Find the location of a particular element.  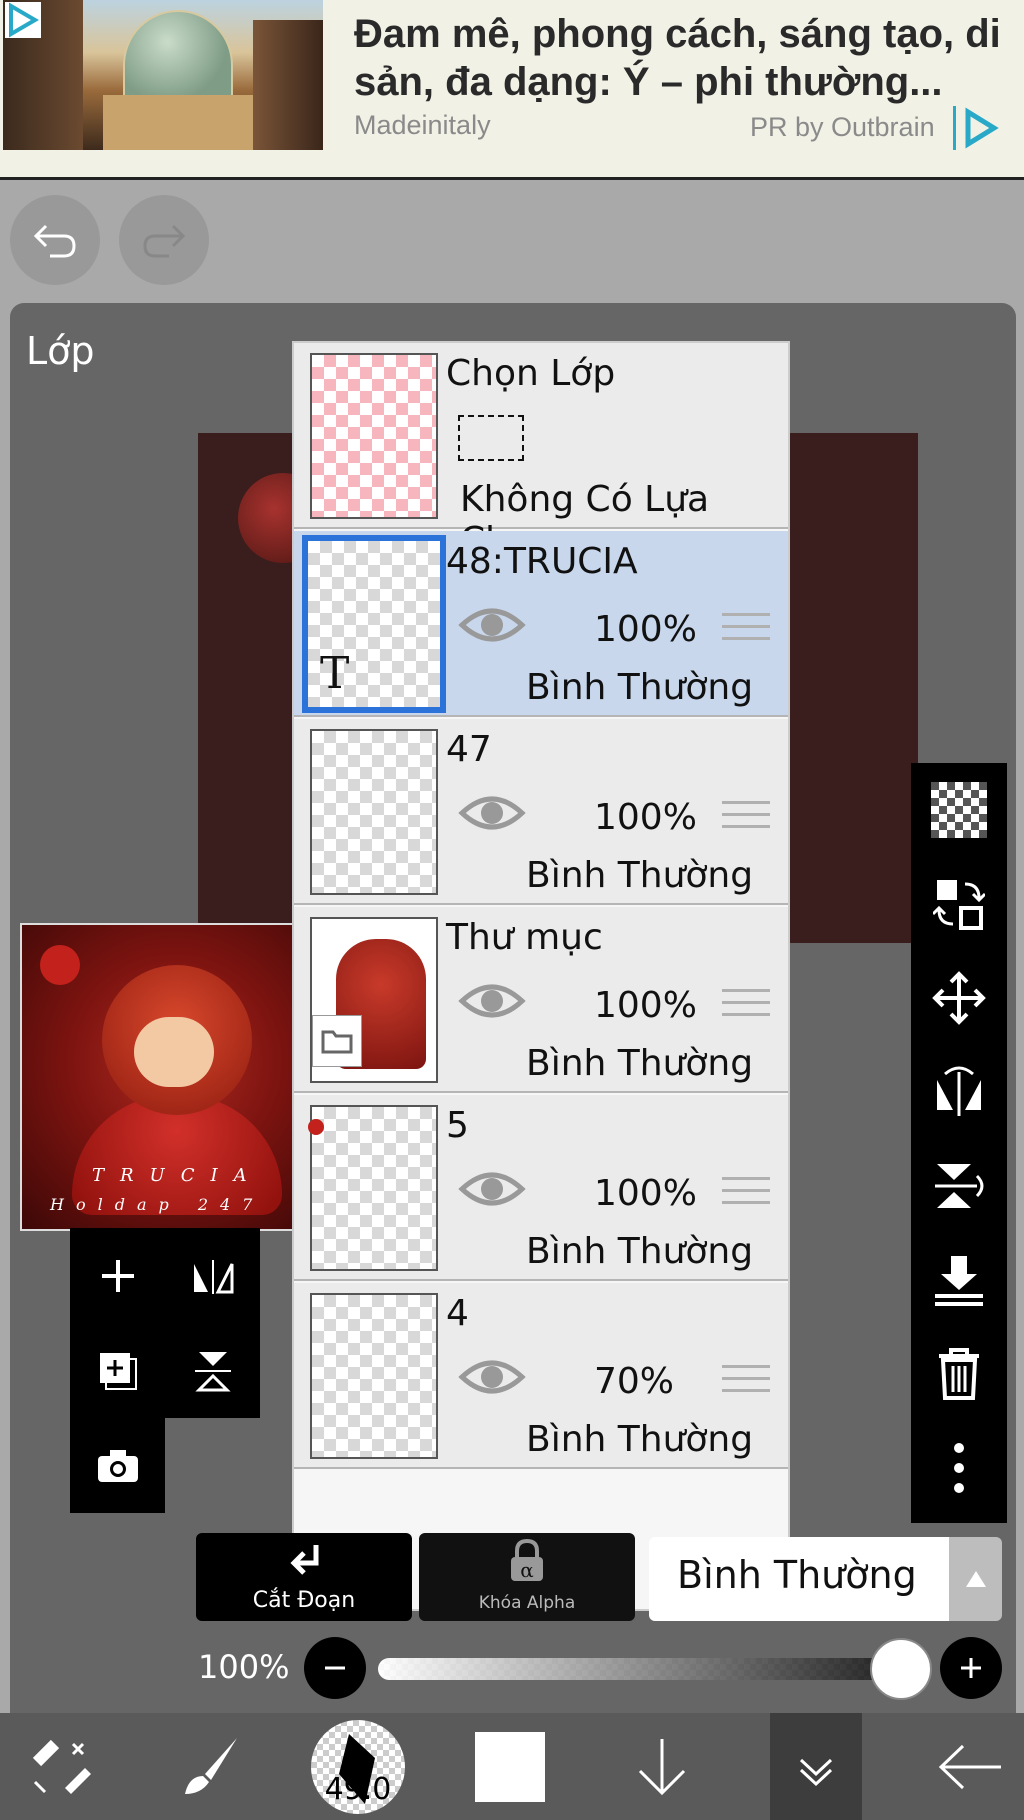

brush-size-button: 49.0 is located at coordinates (358, 1766).